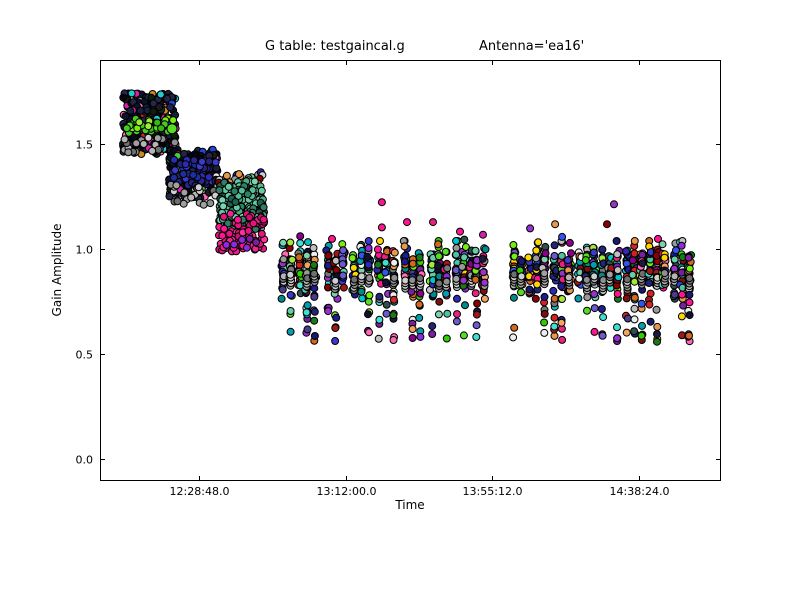 The height and width of the screenshot is (600, 800). What do you see at coordinates (85, 145) in the screenshot?
I see `y-tick-label: 1.5` at bounding box center [85, 145].